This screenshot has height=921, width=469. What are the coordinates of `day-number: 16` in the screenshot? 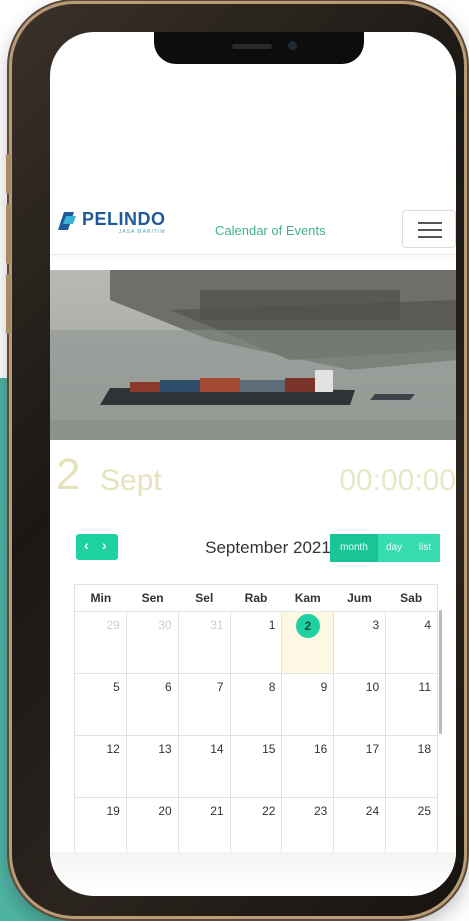 It's located at (320, 749).